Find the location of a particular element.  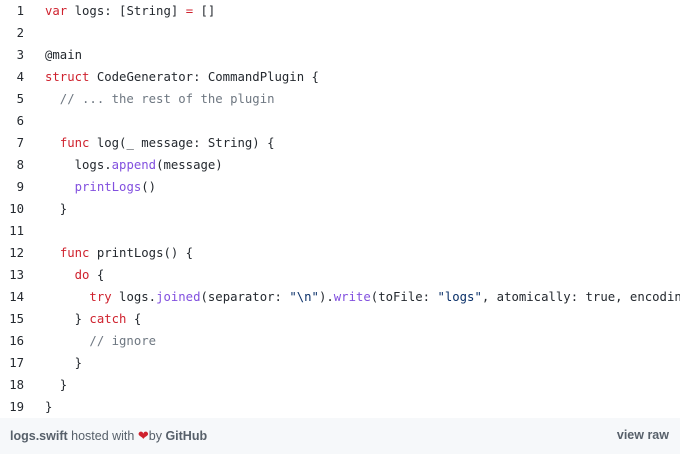

line-number: 18 is located at coordinates (16, 385).